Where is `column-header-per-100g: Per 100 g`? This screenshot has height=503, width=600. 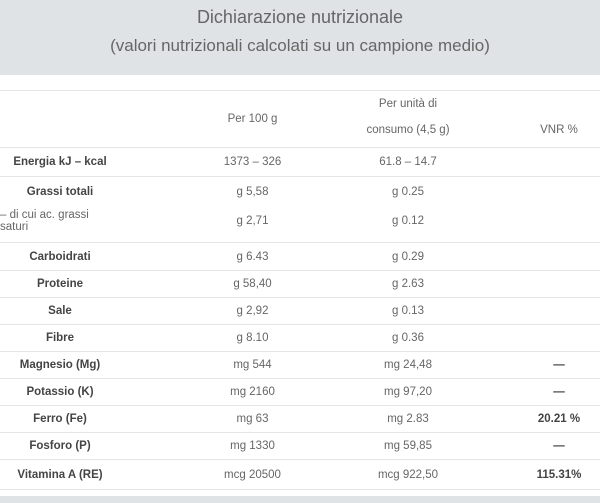
column-header-per-100g: Per 100 g is located at coordinates (252, 119).